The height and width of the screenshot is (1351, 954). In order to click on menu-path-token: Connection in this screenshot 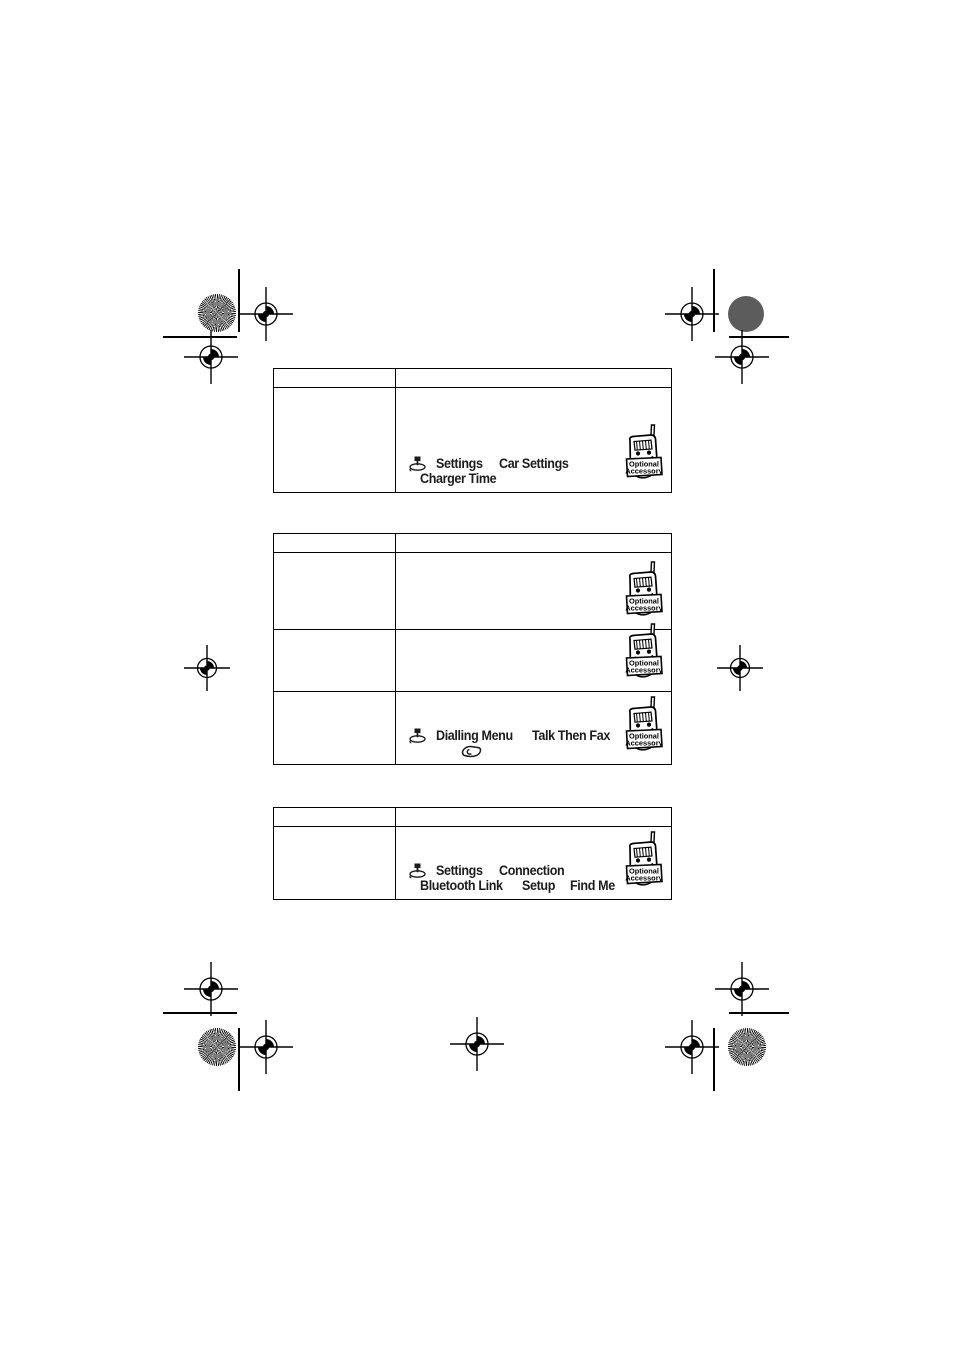, I will do `click(532, 870)`.